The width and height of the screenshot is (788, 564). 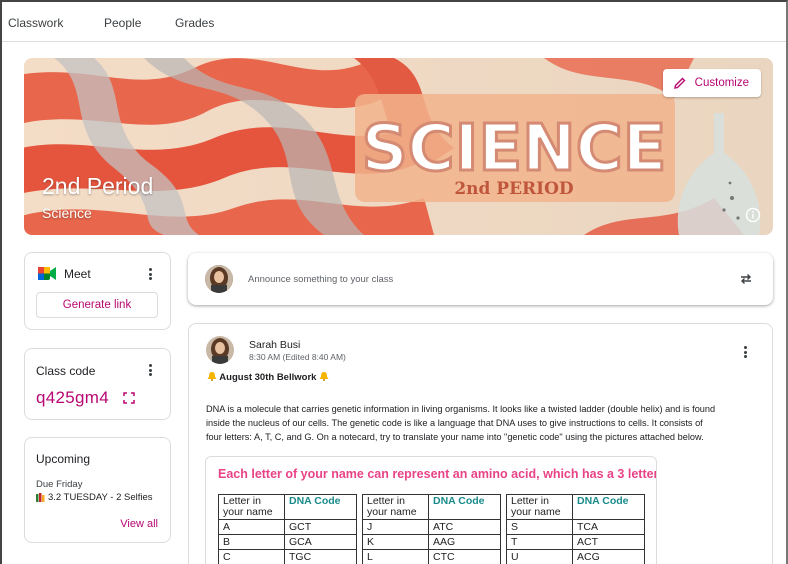 What do you see at coordinates (608, 542) in the screenshot?
I see `table-cell: ACT` at bounding box center [608, 542].